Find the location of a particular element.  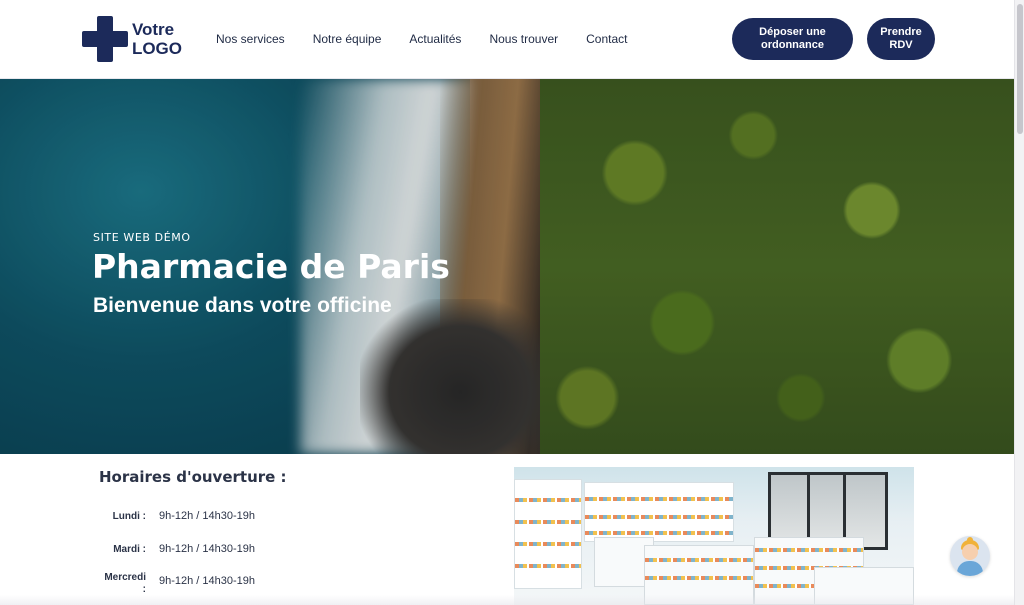

book-appointment-button: Prendre RDV is located at coordinates (901, 39).